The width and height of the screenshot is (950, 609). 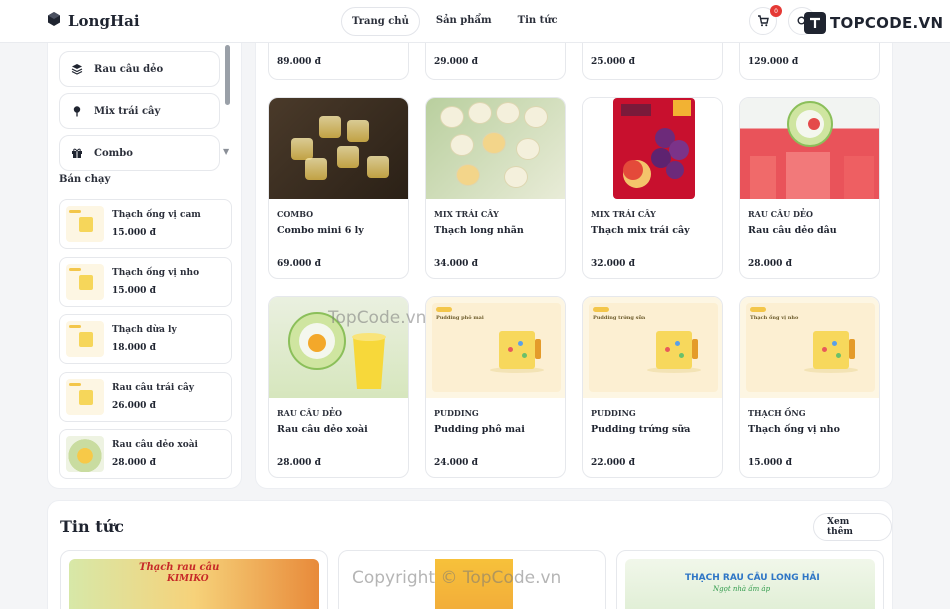 What do you see at coordinates (156, 215) in the screenshot?
I see `best-seller-name: Thạch ống vị cam` at bounding box center [156, 215].